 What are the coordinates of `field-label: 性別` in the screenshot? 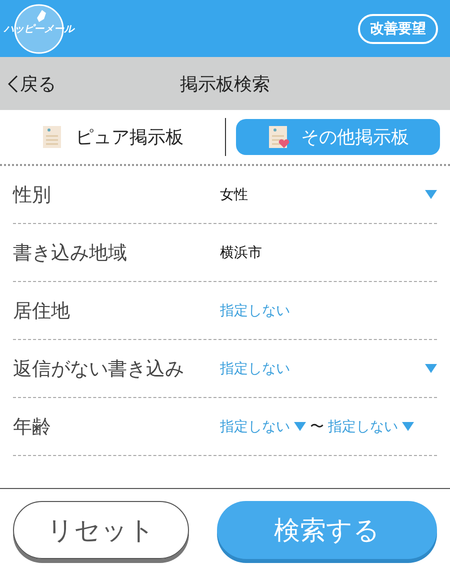 It's located at (32, 195).